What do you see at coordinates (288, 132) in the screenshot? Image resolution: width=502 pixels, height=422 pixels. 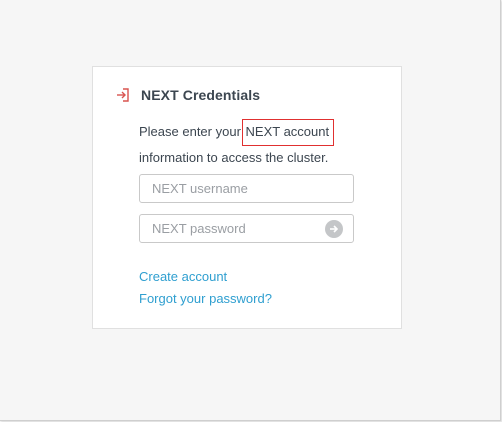 I see `highlighted-account-text: NEXT account` at bounding box center [288, 132].